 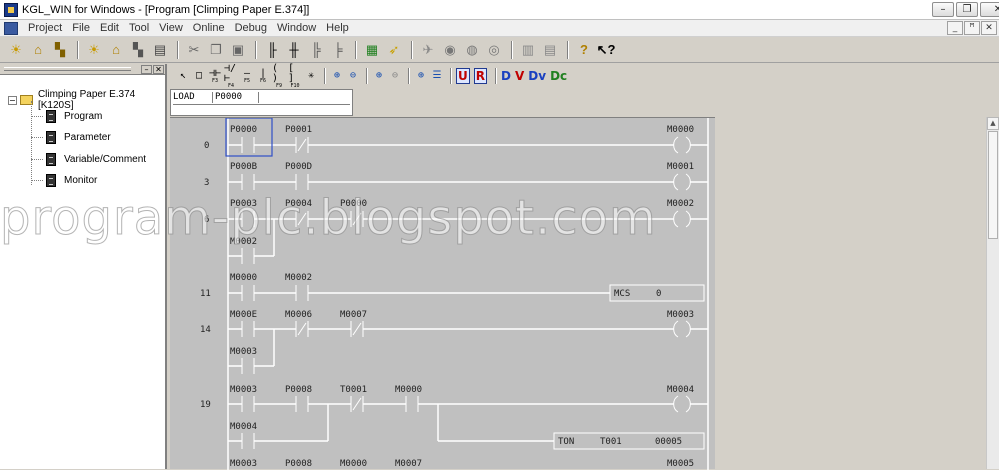 What do you see at coordinates (537, 76) in the screenshot?
I see `device-variable-label: Dv` at bounding box center [537, 76].